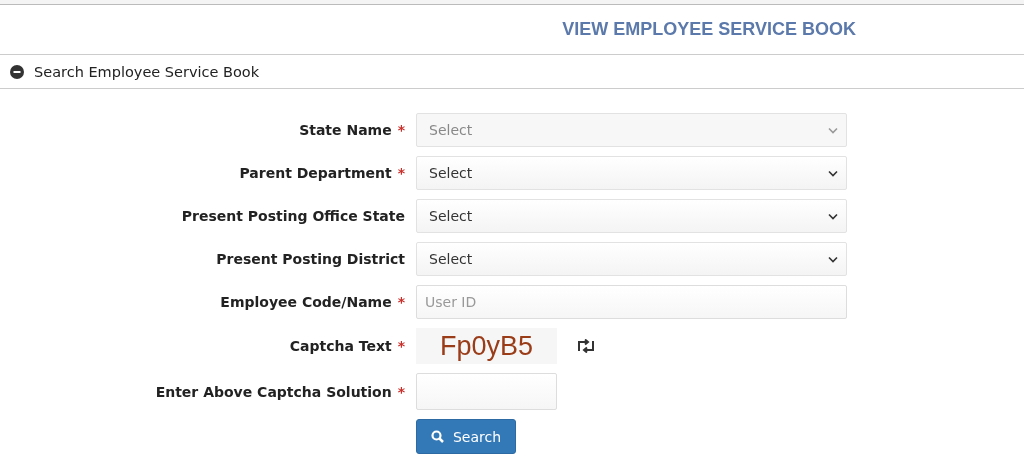 This screenshot has width=1024, height=472. Describe the element at coordinates (340, 346) in the screenshot. I see `field-label: Captcha Text` at that location.